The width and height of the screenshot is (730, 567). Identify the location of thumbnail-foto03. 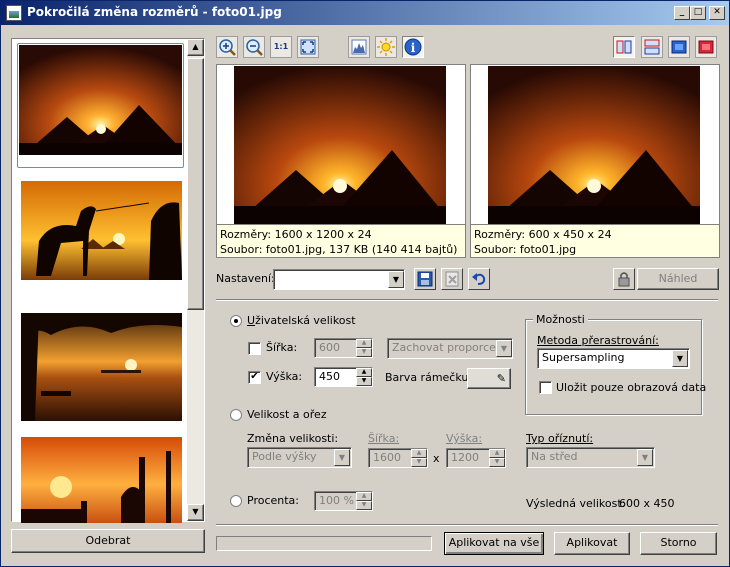
(101, 367).